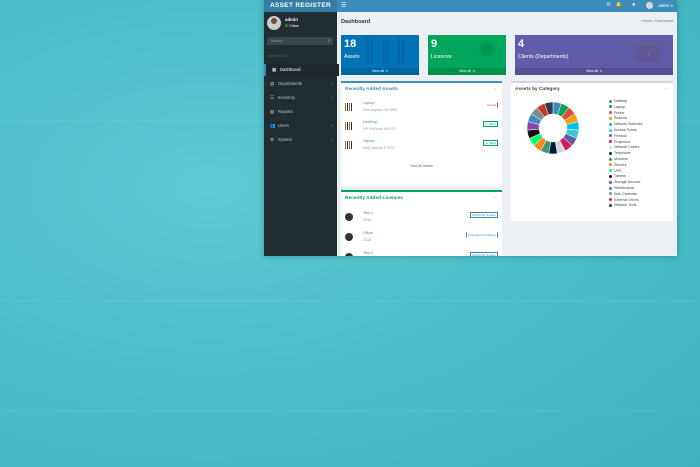 The image size is (700, 467). Describe the element at coordinates (274, 69) in the screenshot. I see `dashboard-icon: ▦` at that location.